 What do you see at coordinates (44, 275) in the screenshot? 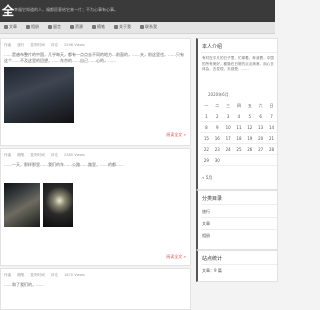
I see `post-meta: 作者 随笔 发布时间 评论 1870 Views` at bounding box center [44, 275].